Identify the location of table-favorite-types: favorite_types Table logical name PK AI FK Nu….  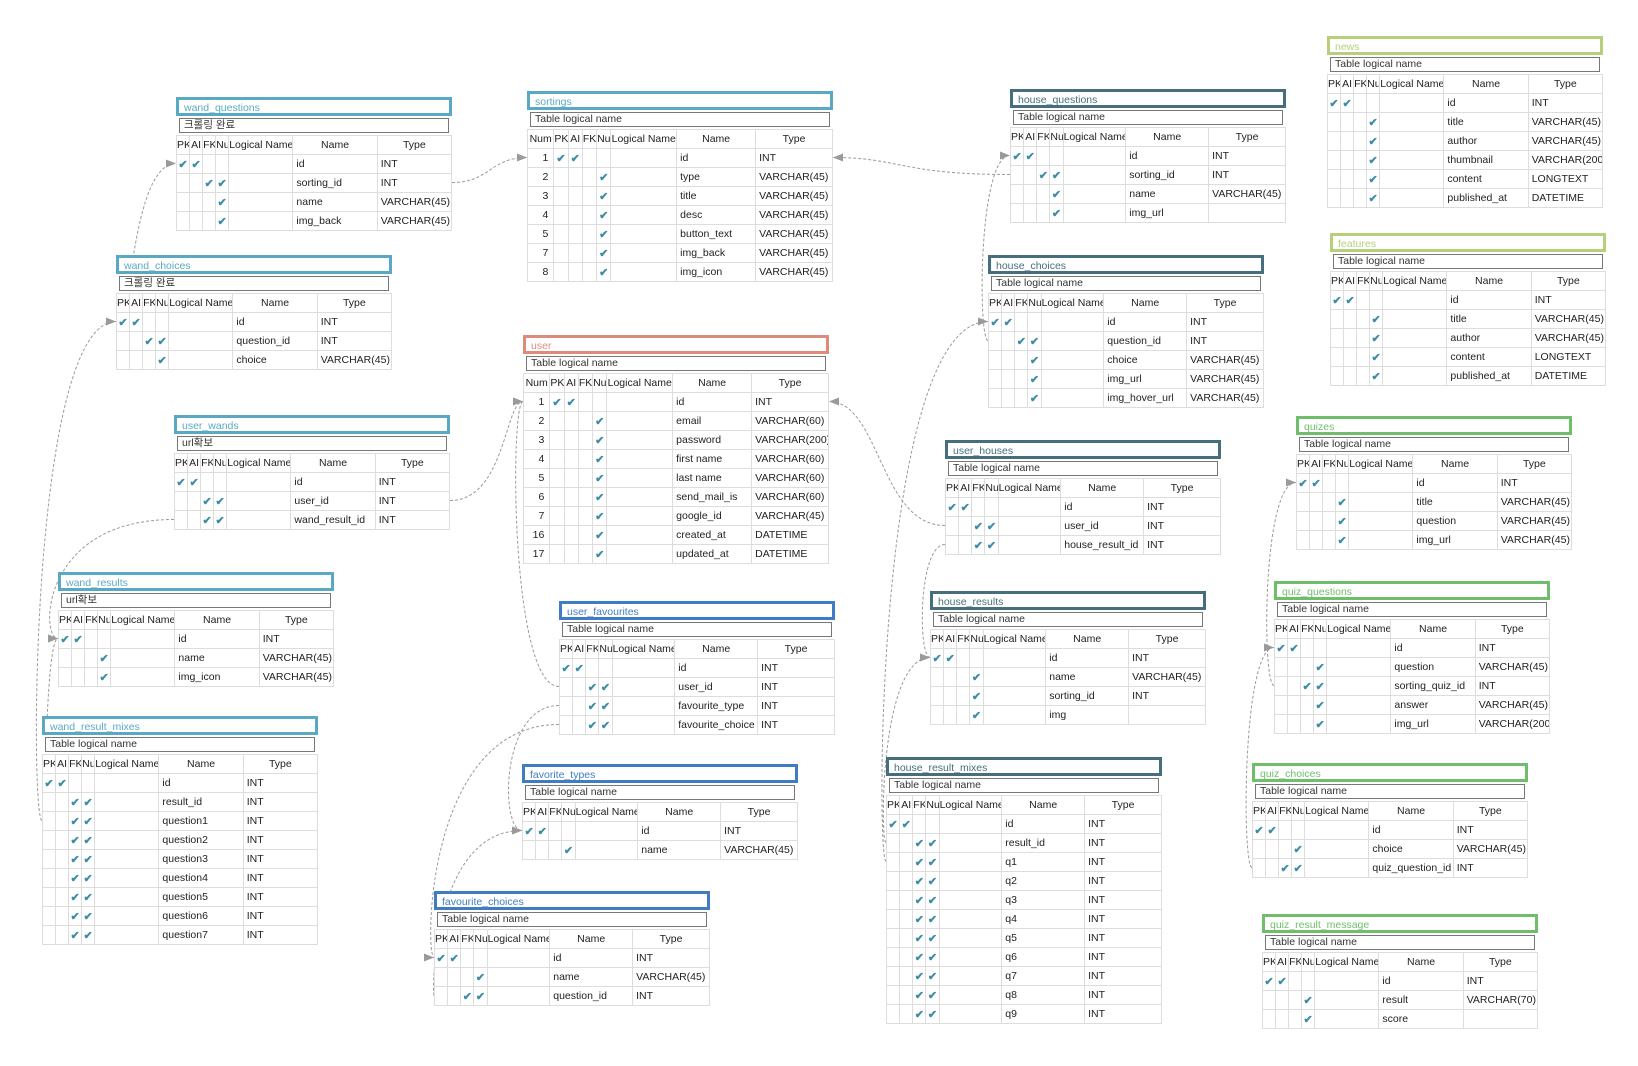
(659, 812).